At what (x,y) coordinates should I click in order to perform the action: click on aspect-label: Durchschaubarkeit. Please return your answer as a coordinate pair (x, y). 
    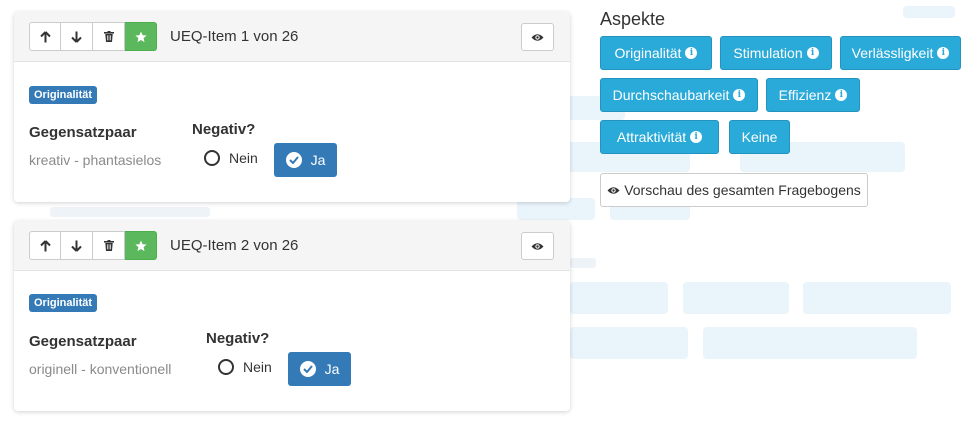
    Looking at the image, I should click on (671, 95).